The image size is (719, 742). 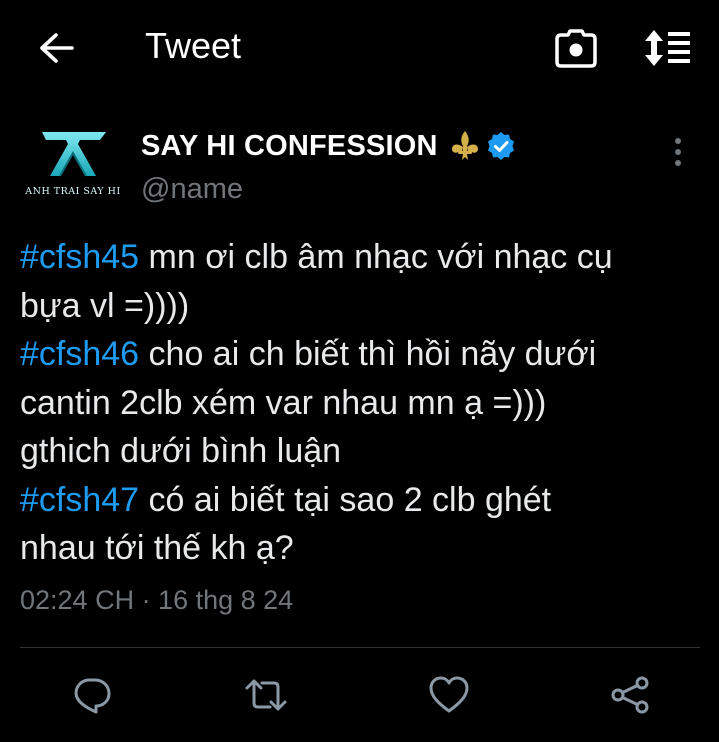 I want to click on sort-icon, so click(x=667, y=48).